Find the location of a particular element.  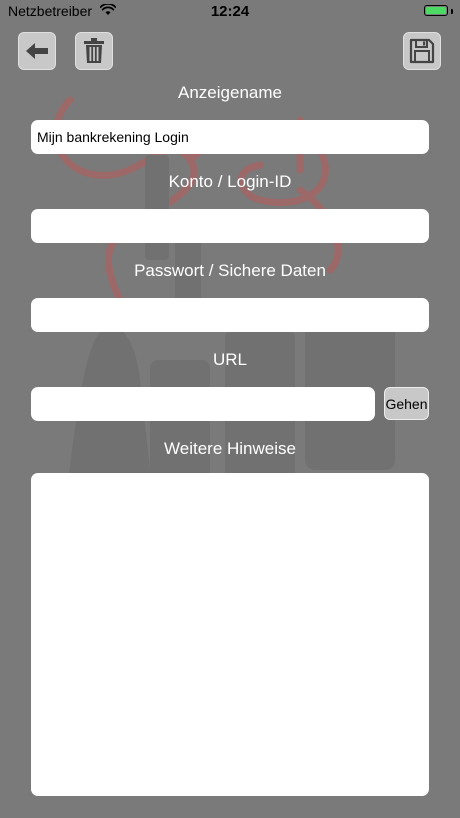

floppy-disk-icon is located at coordinates (422, 51).